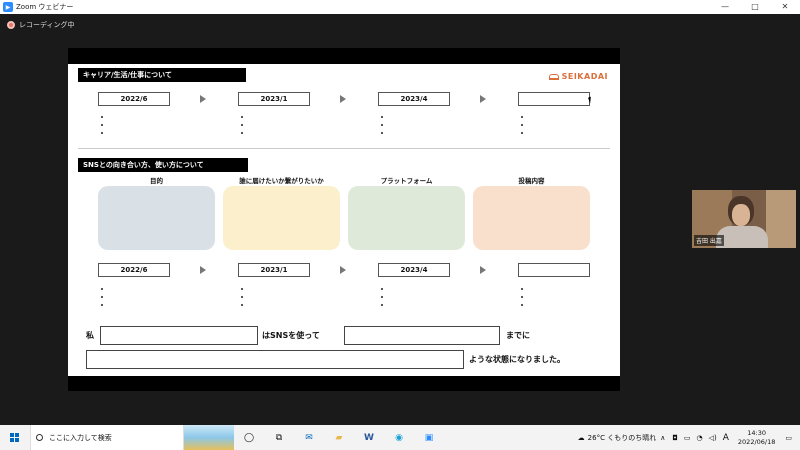  I want to click on word-icon: W, so click(369, 438).